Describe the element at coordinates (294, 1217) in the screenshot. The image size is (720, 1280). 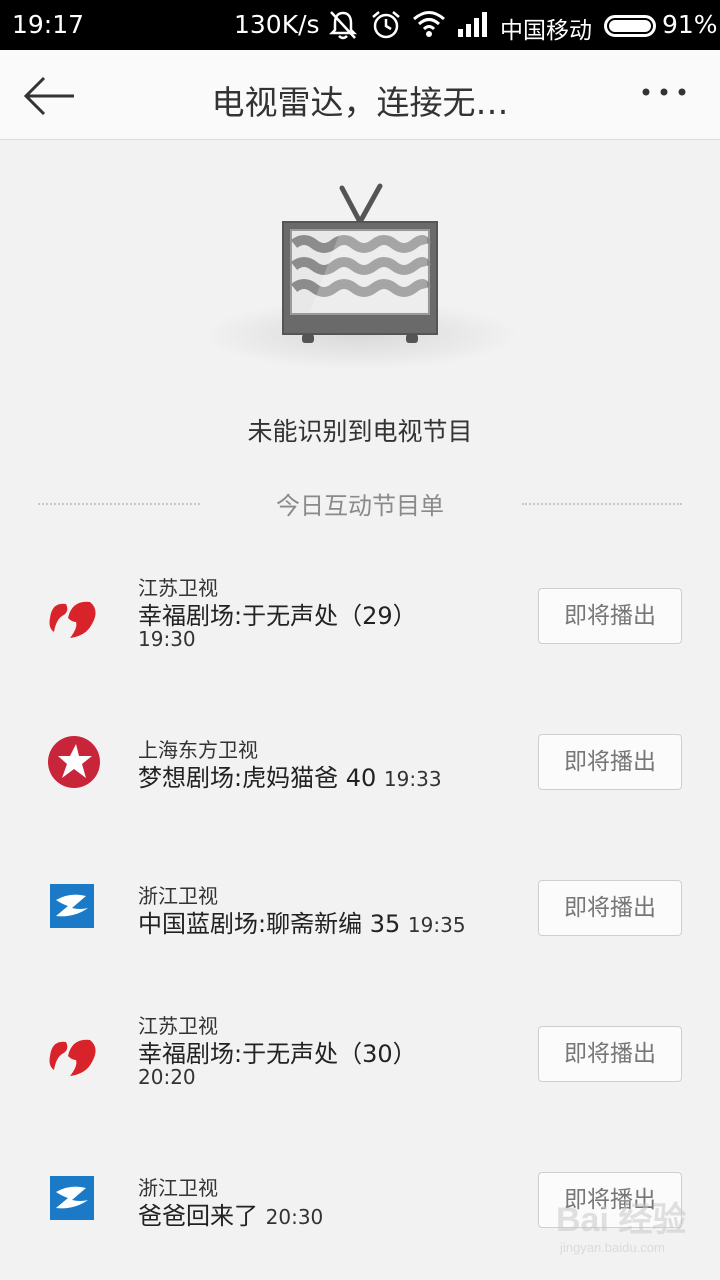
I see `program-time: 20:30` at that location.